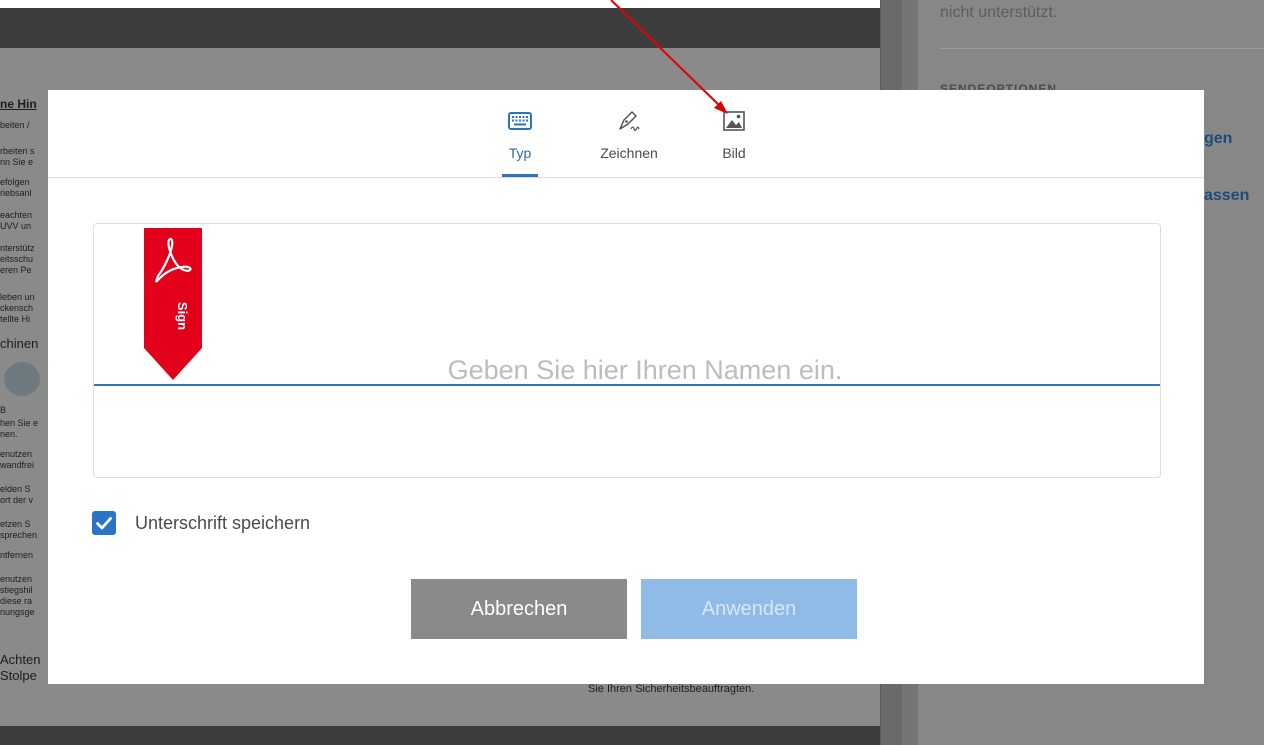  What do you see at coordinates (17, 297) in the screenshot?
I see `background-doc-line: leben un` at bounding box center [17, 297].